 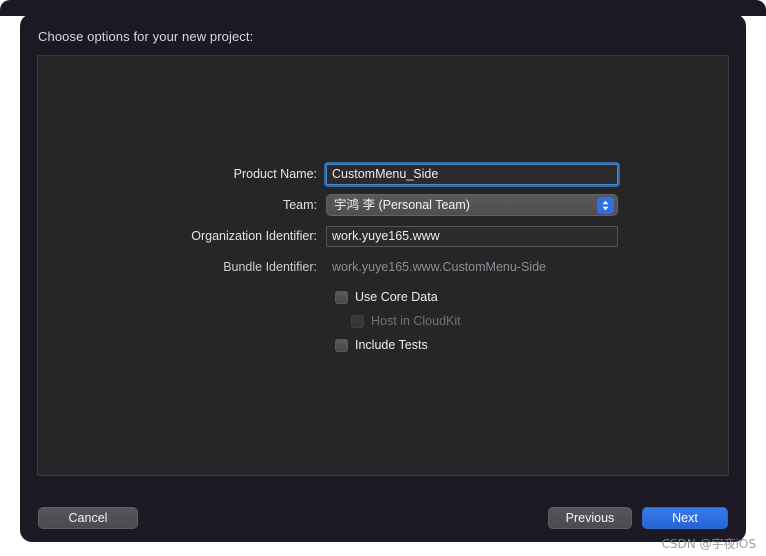 What do you see at coordinates (254, 236) in the screenshot?
I see `organization-identifier-label: Organization Identifier:` at bounding box center [254, 236].